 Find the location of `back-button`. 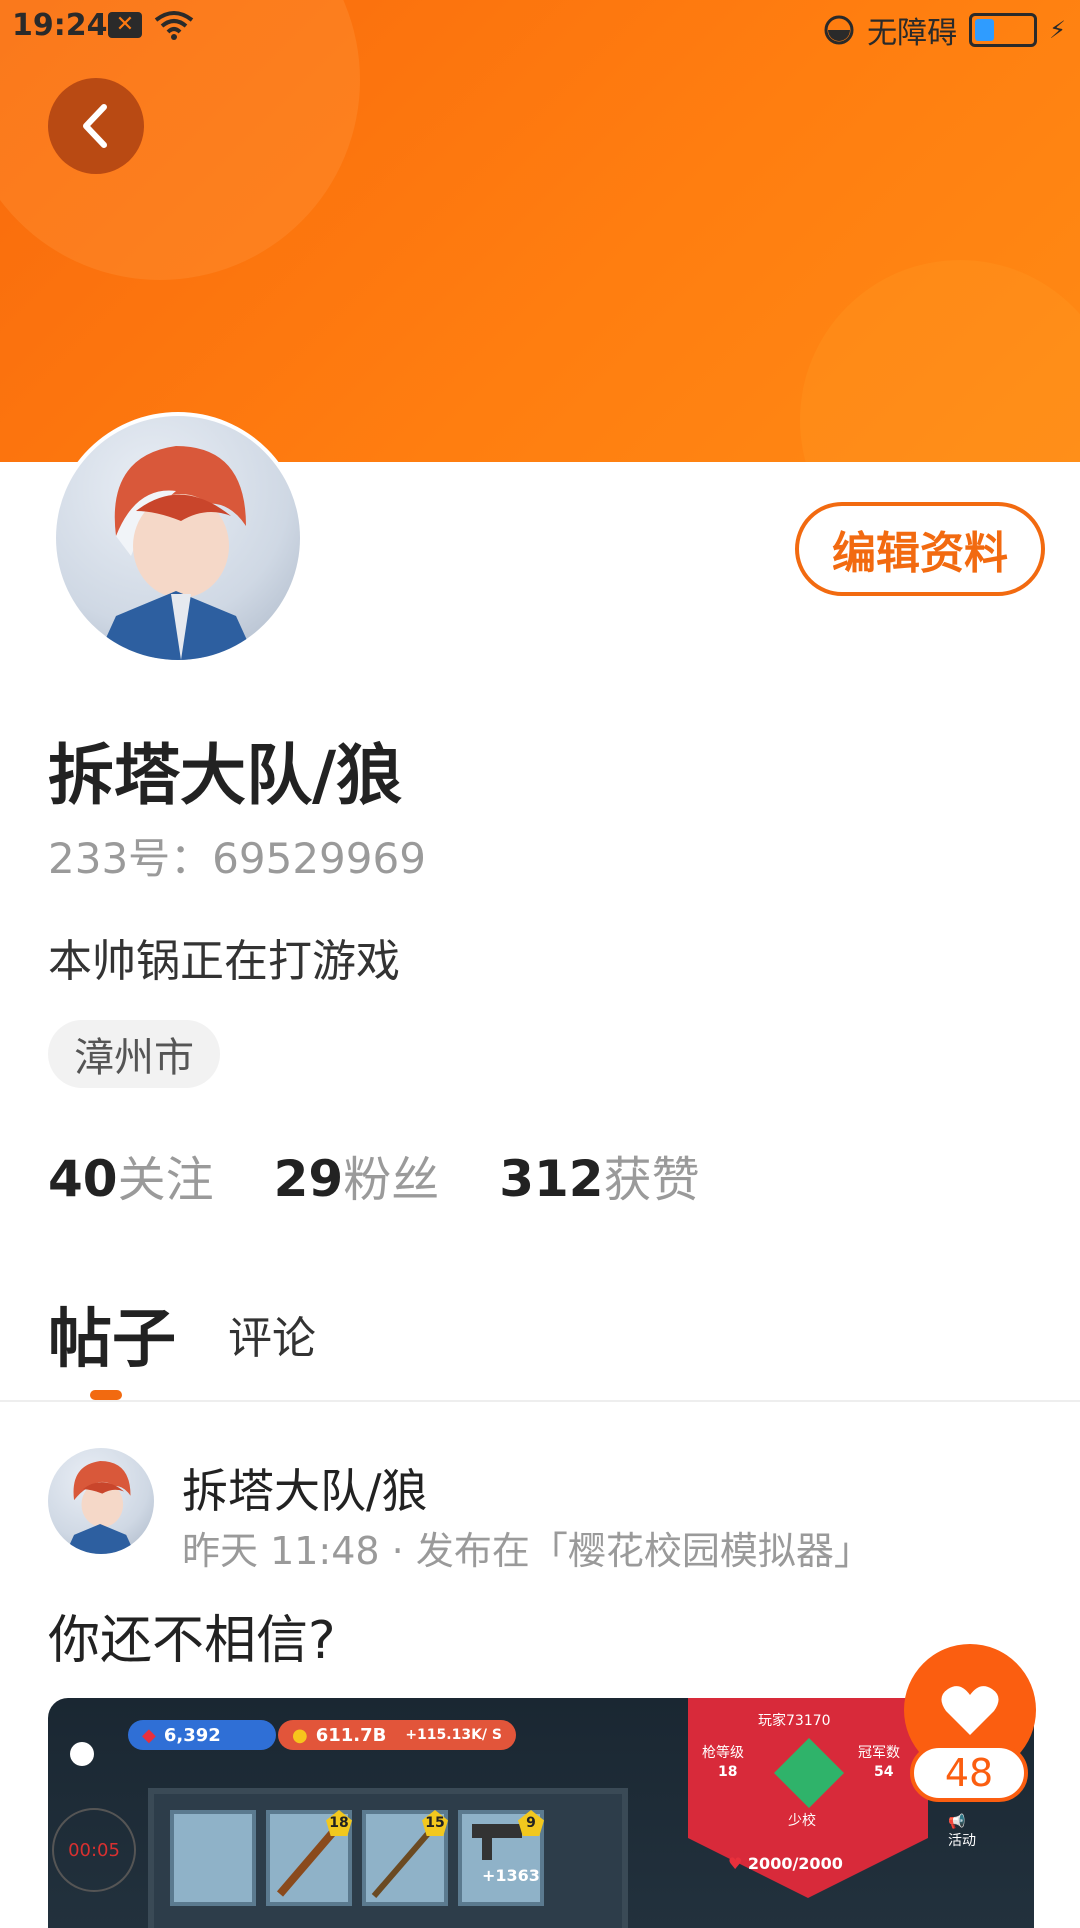

back-button is located at coordinates (96, 126).